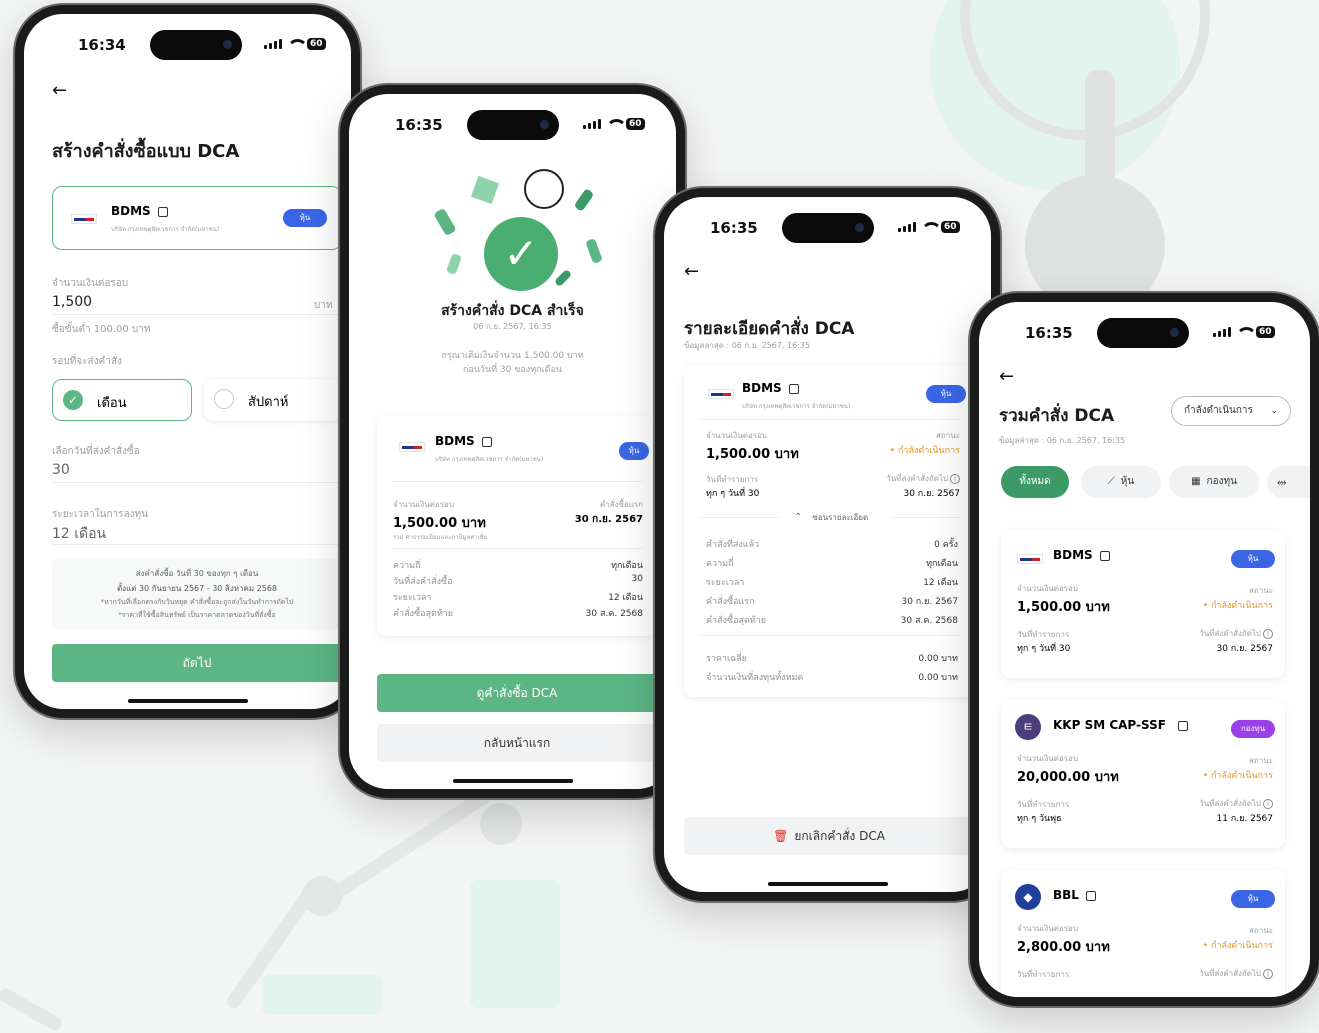  What do you see at coordinates (738, 517) in the screenshot?
I see `toggle-line-left` at bounding box center [738, 517].